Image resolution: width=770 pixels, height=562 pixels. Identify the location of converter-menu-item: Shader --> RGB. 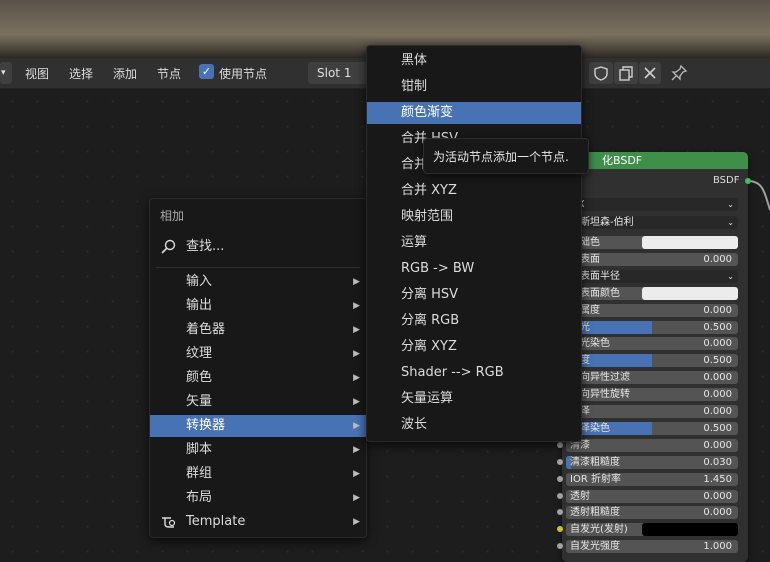
(474, 373).